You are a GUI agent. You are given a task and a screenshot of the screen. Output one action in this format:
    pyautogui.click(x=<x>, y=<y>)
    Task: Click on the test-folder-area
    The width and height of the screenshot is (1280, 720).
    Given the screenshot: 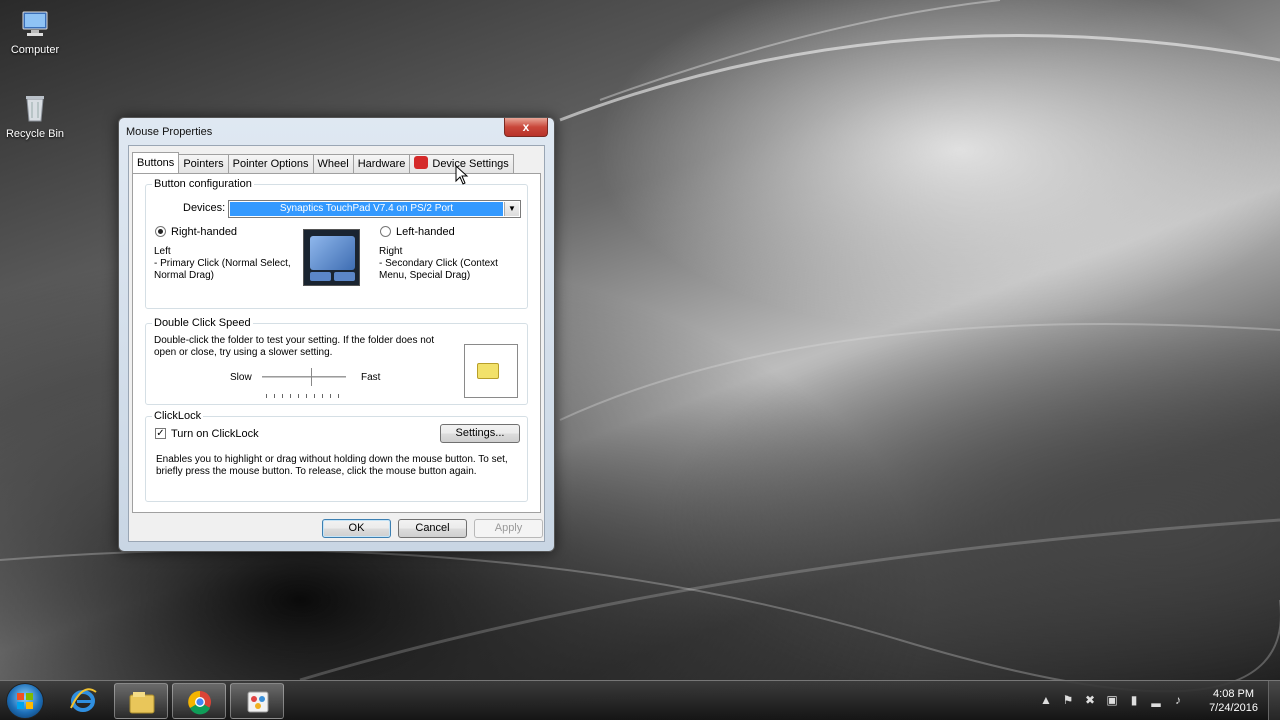 What is the action you would take?
    pyautogui.click(x=491, y=371)
    